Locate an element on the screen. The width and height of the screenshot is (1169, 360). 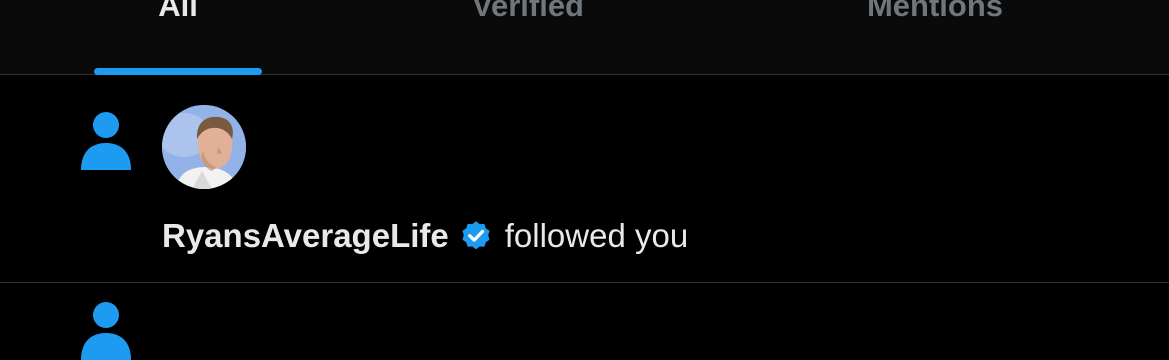
notification-text: RyansAverageLife followed you is located at coordinates (425, 236).